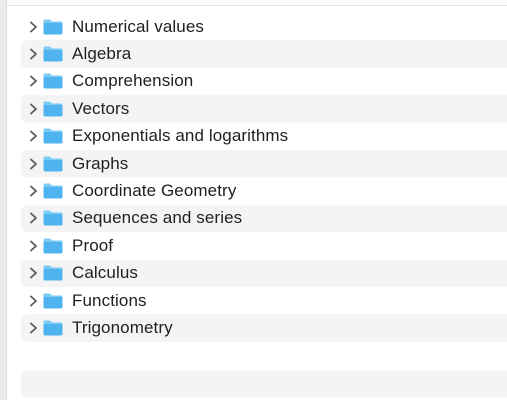 This screenshot has height=400, width=507. Describe the element at coordinates (264, 273) in the screenshot. I see `folder-row: Calculus` at that location.